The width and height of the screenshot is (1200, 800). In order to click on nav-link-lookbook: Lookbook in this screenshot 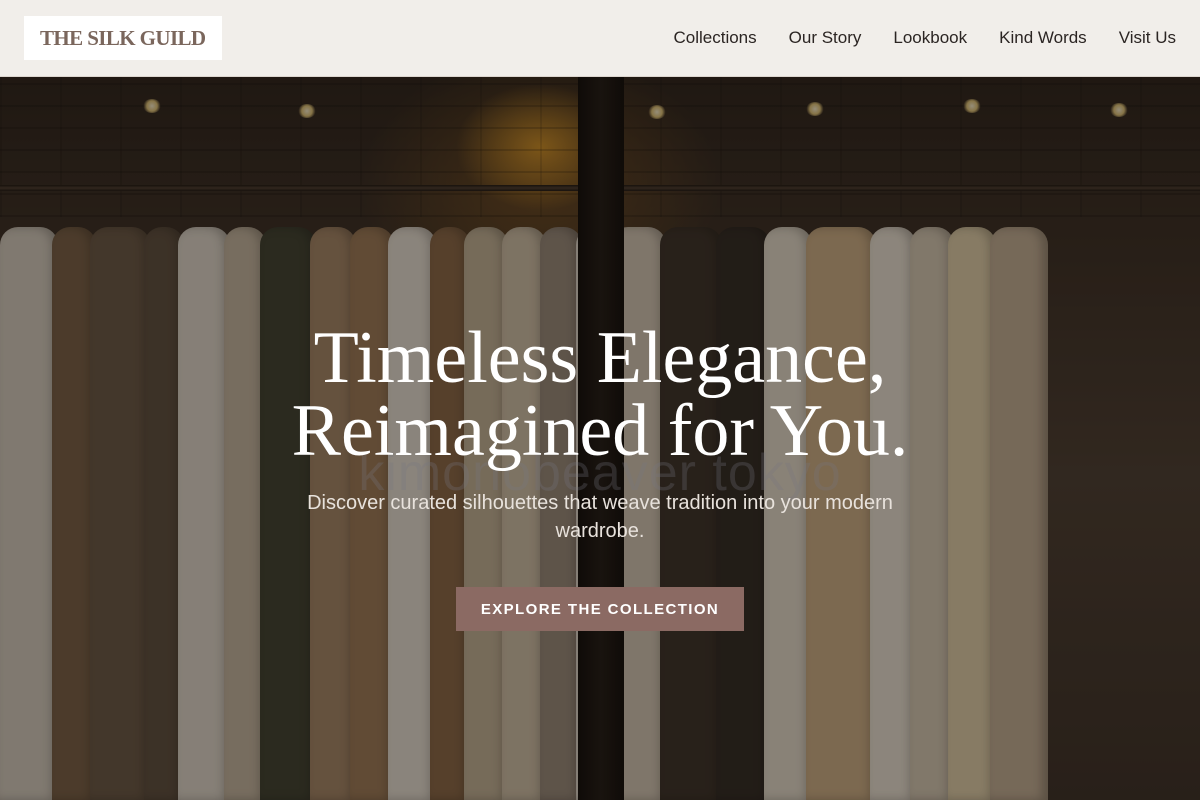, I will do `click(930, 38)`.